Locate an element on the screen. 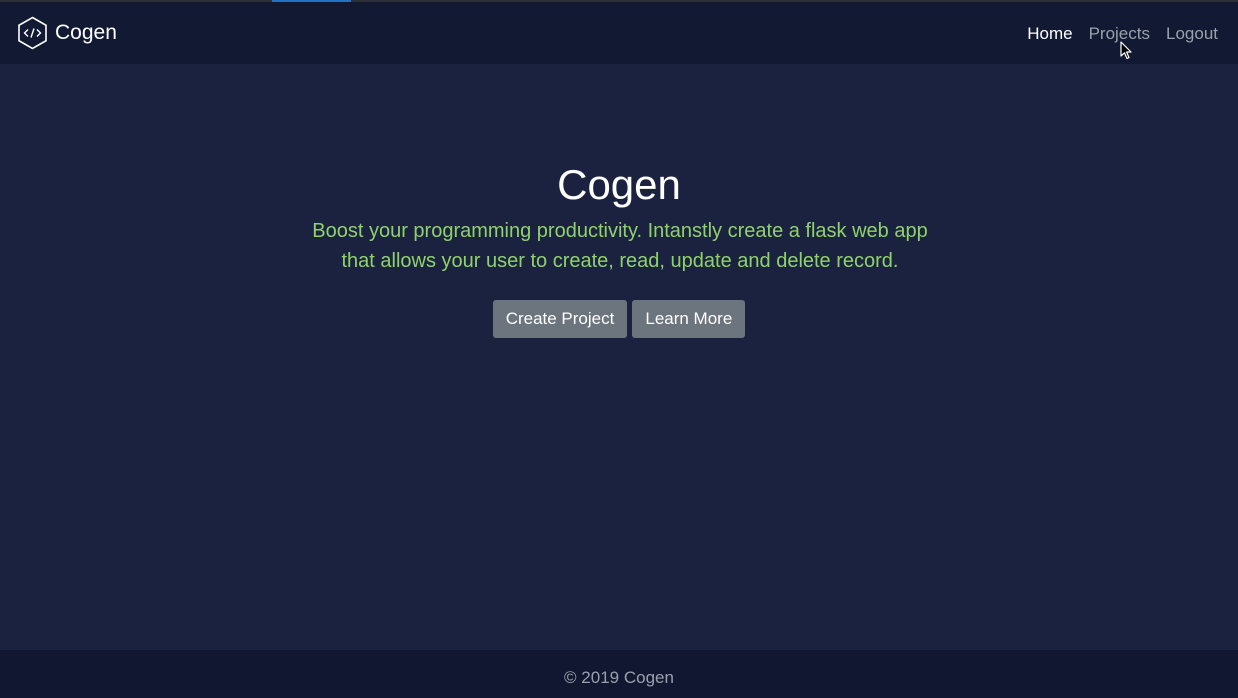 The width and height of the screenshot is (1238, 698). navbar: Cogen Home Projects Logout is located at coordinates (619, 33).